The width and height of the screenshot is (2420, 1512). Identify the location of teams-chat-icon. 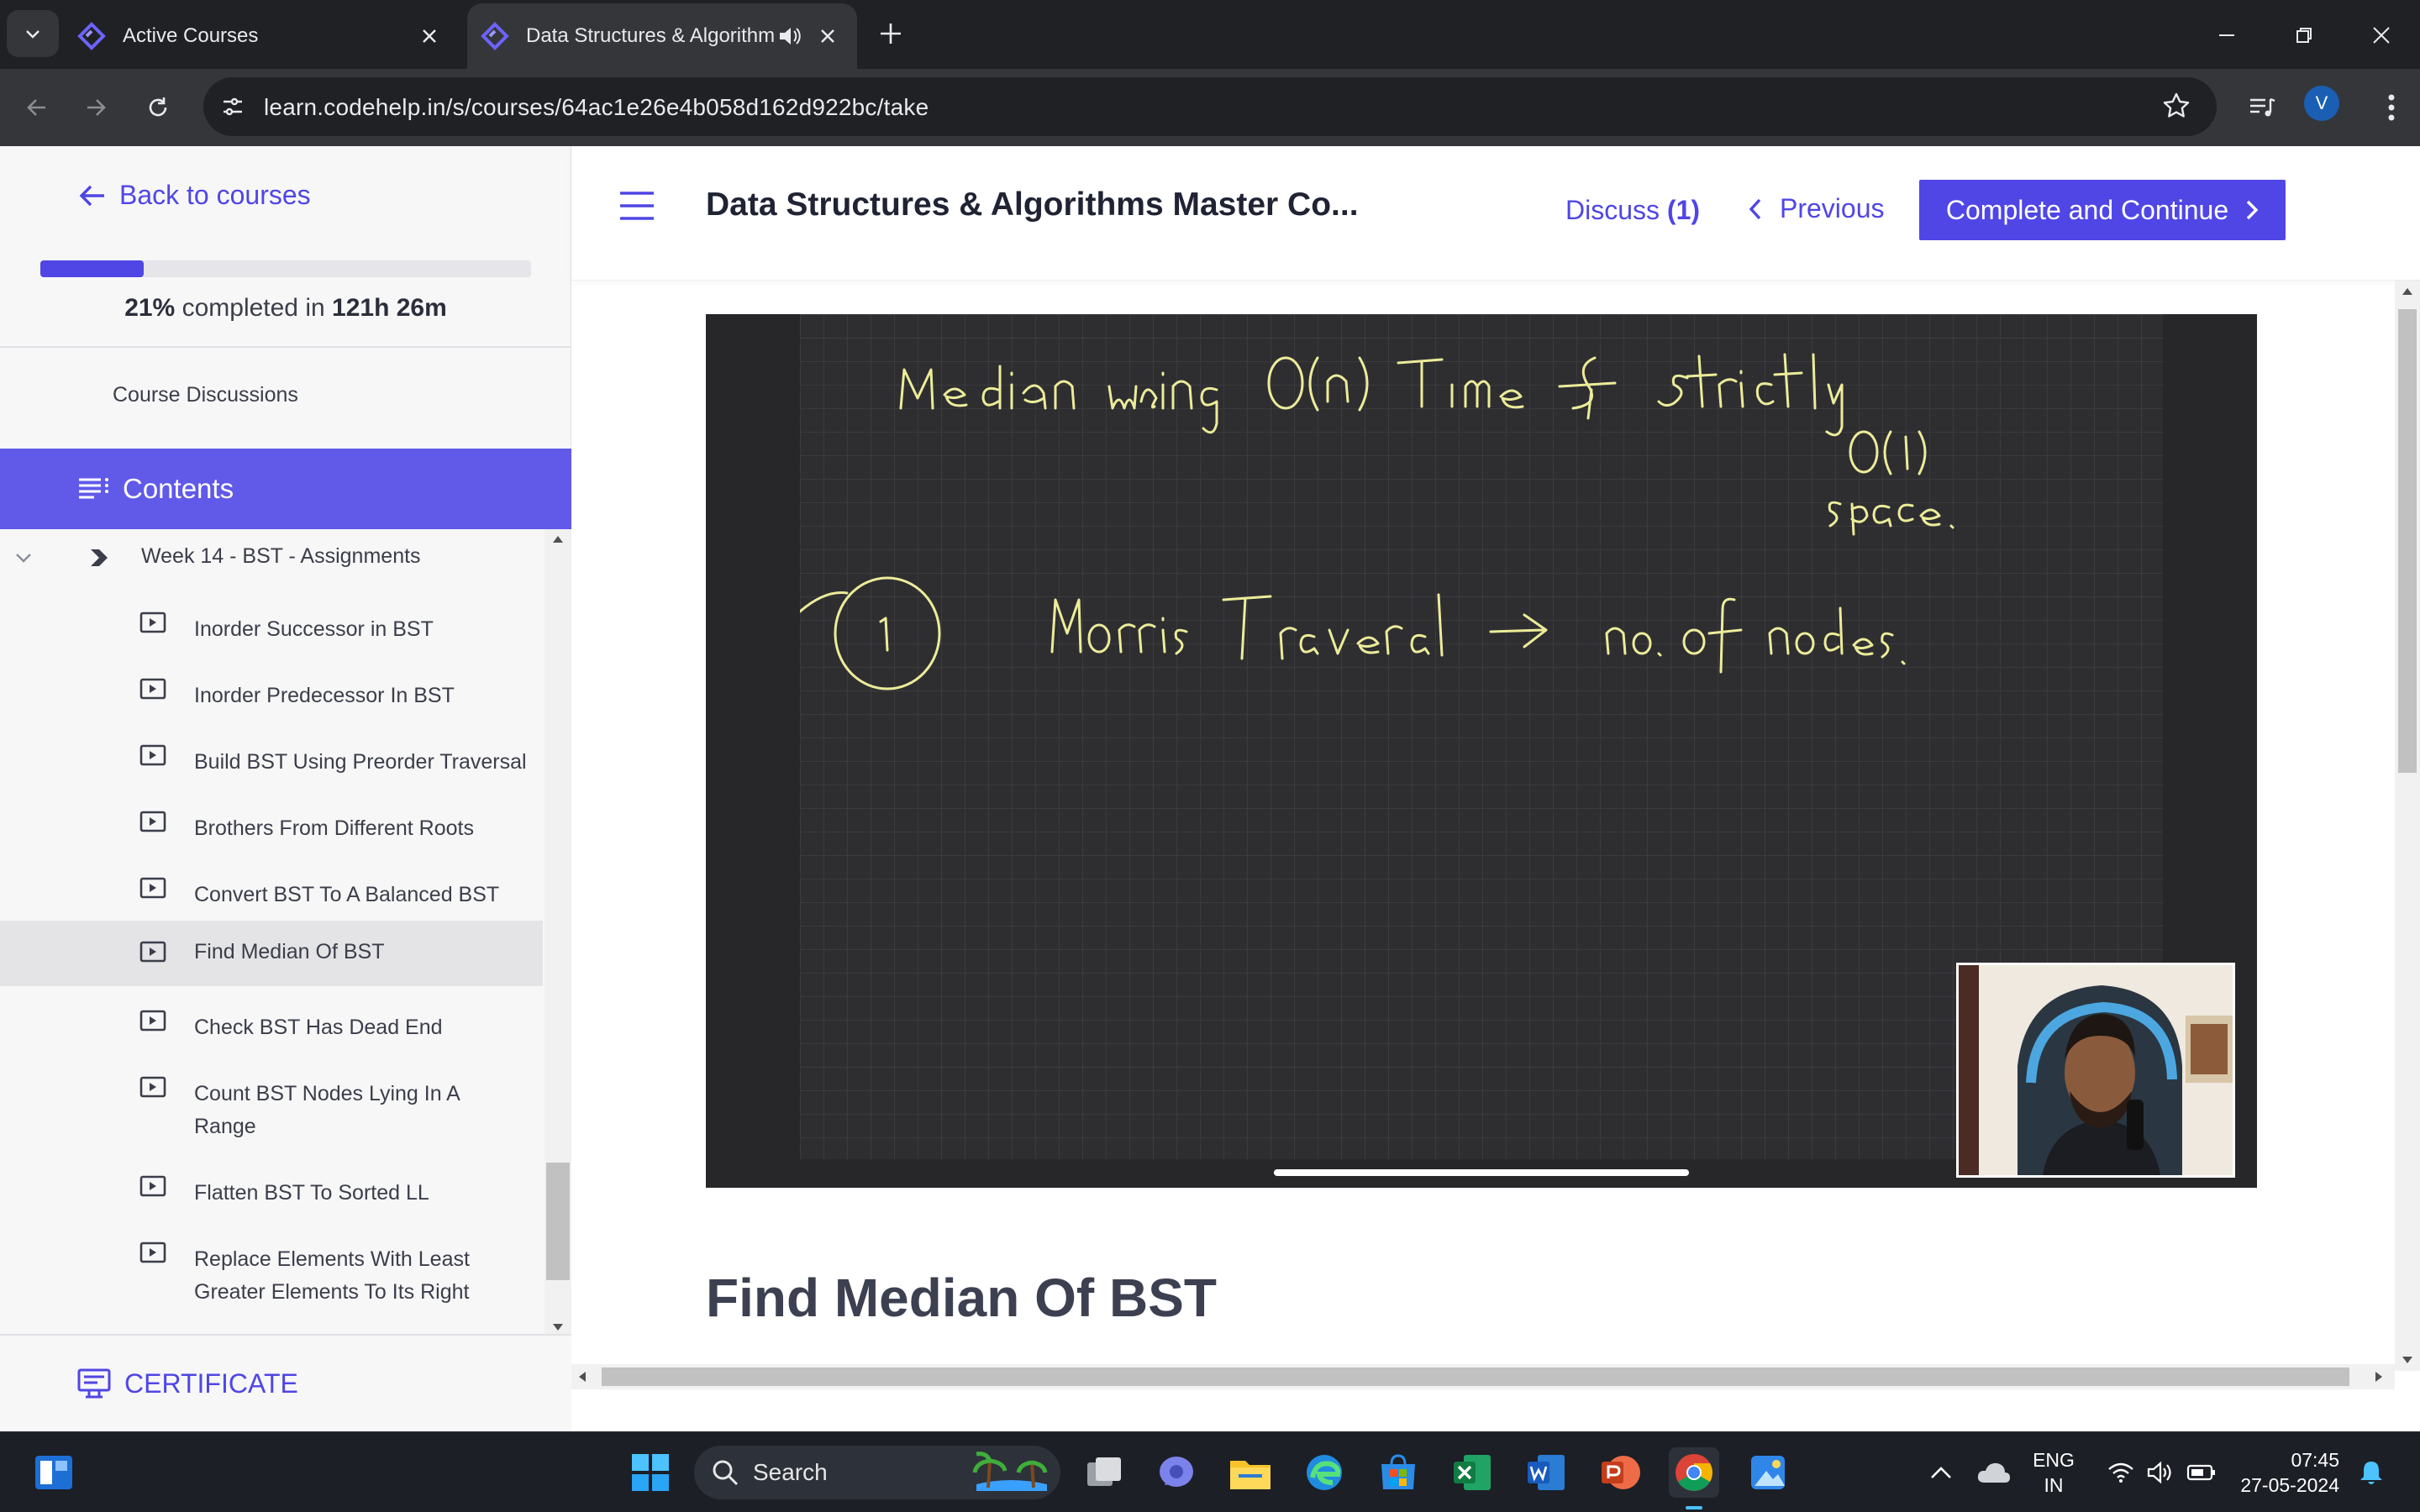
(1176, 1472).